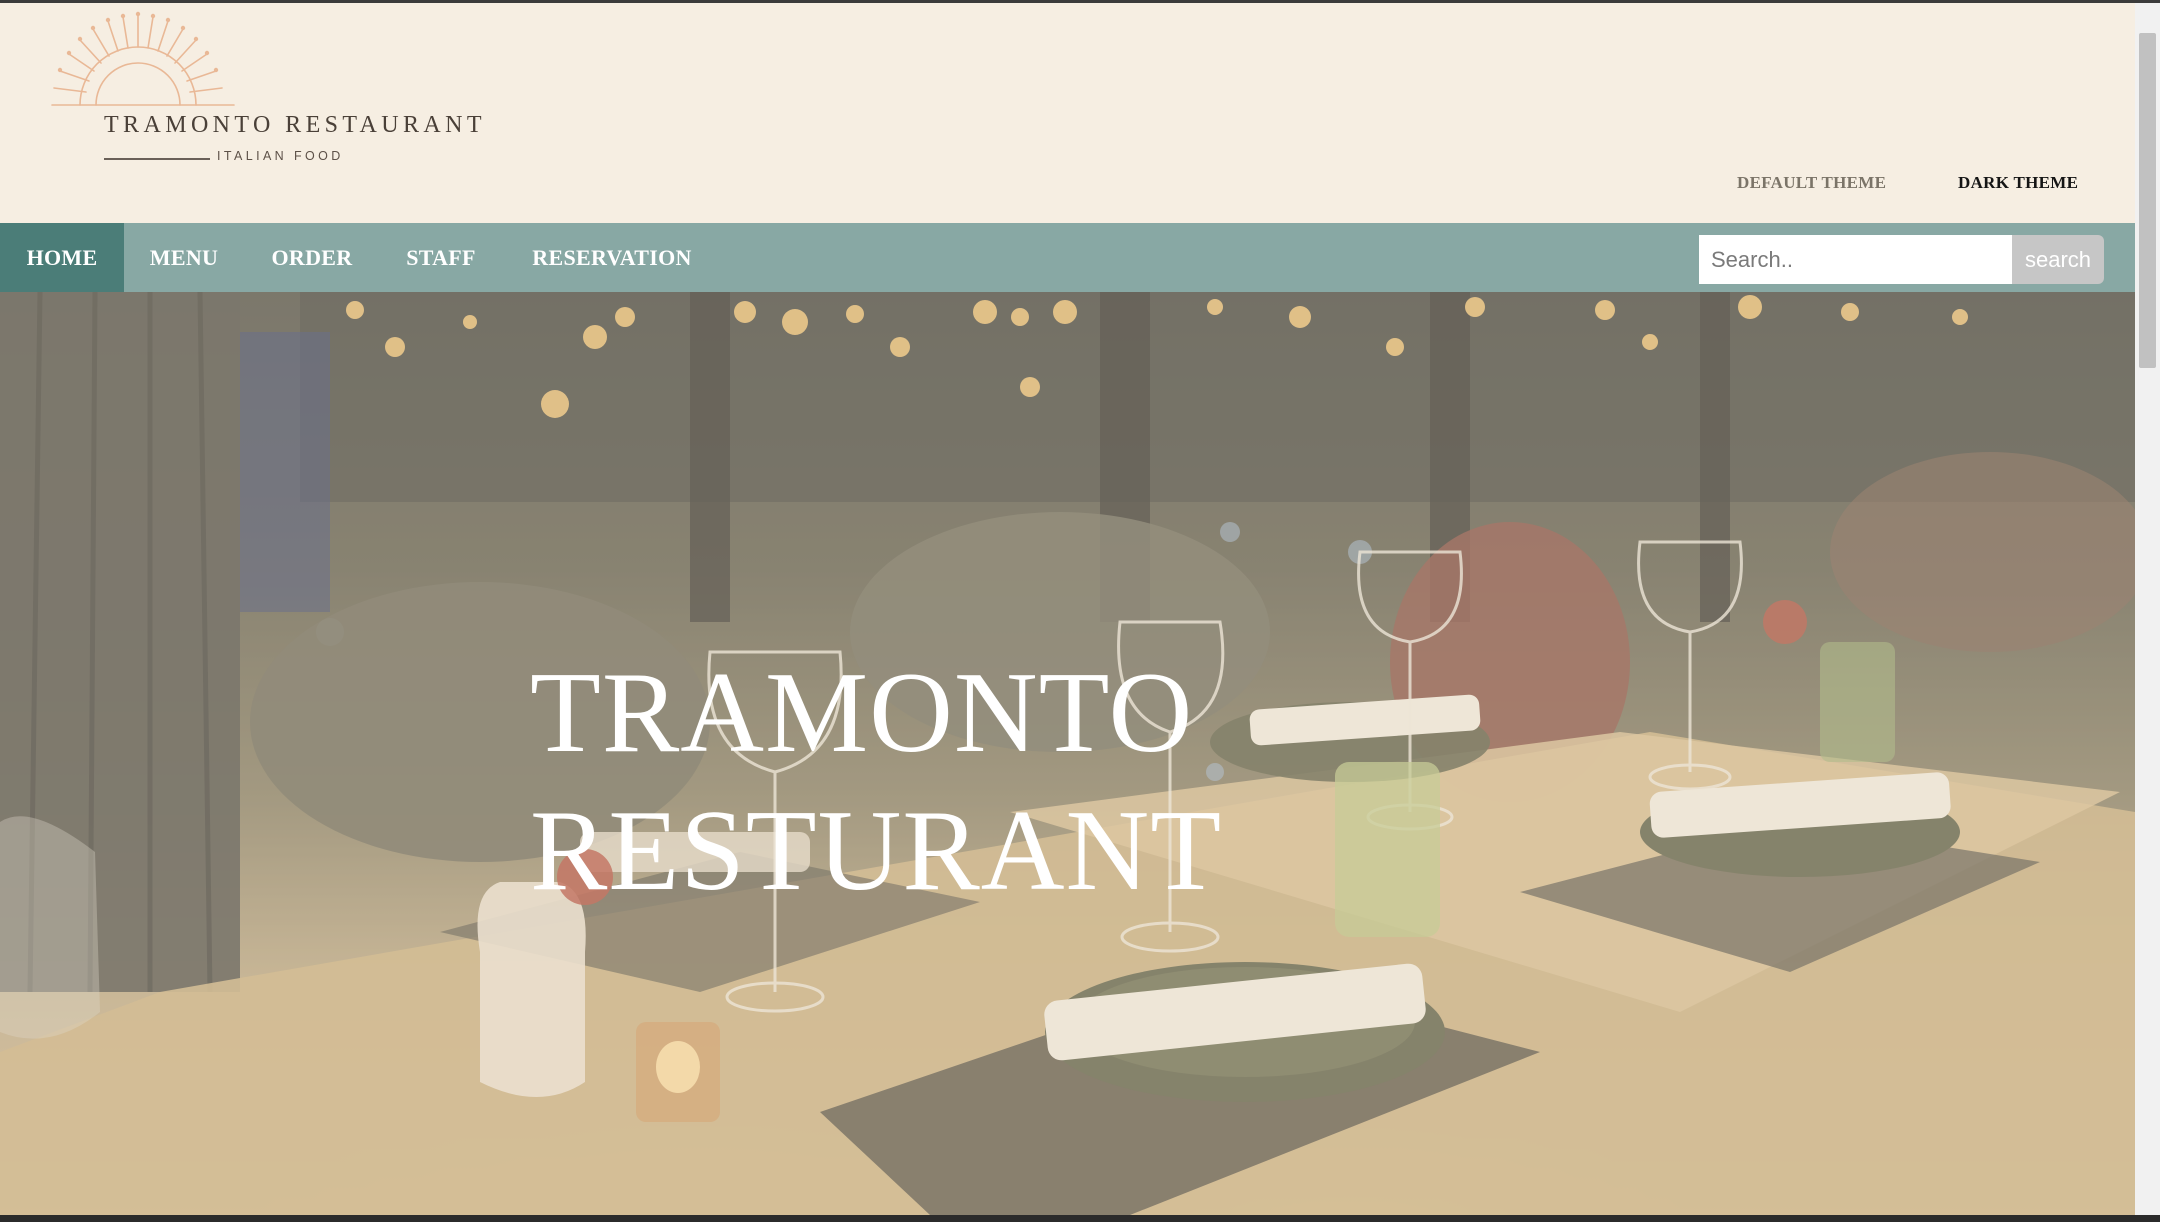  I want to click on hero-title: TRAMONTO RESTURANT, so click(980, 782).